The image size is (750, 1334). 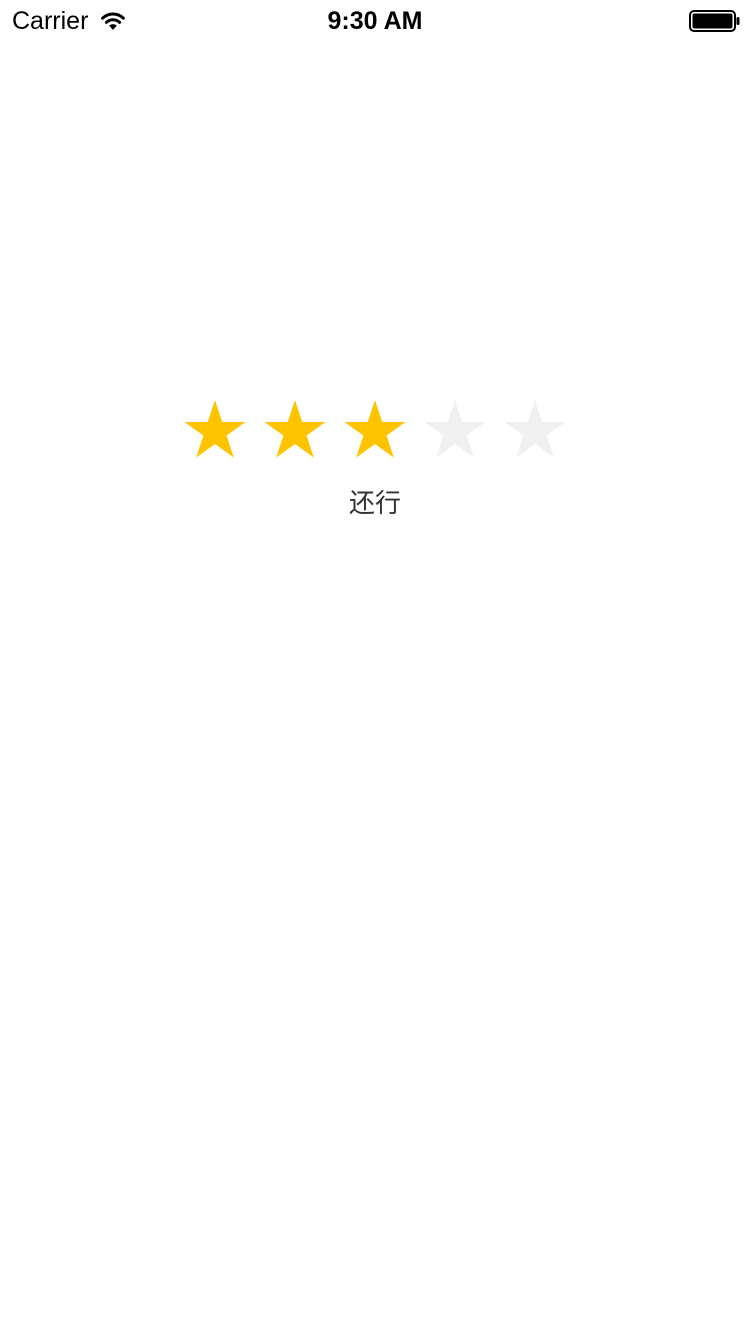 I want to click on status-bar: Carrier 9:30 AM, so click(x=375, y=20).